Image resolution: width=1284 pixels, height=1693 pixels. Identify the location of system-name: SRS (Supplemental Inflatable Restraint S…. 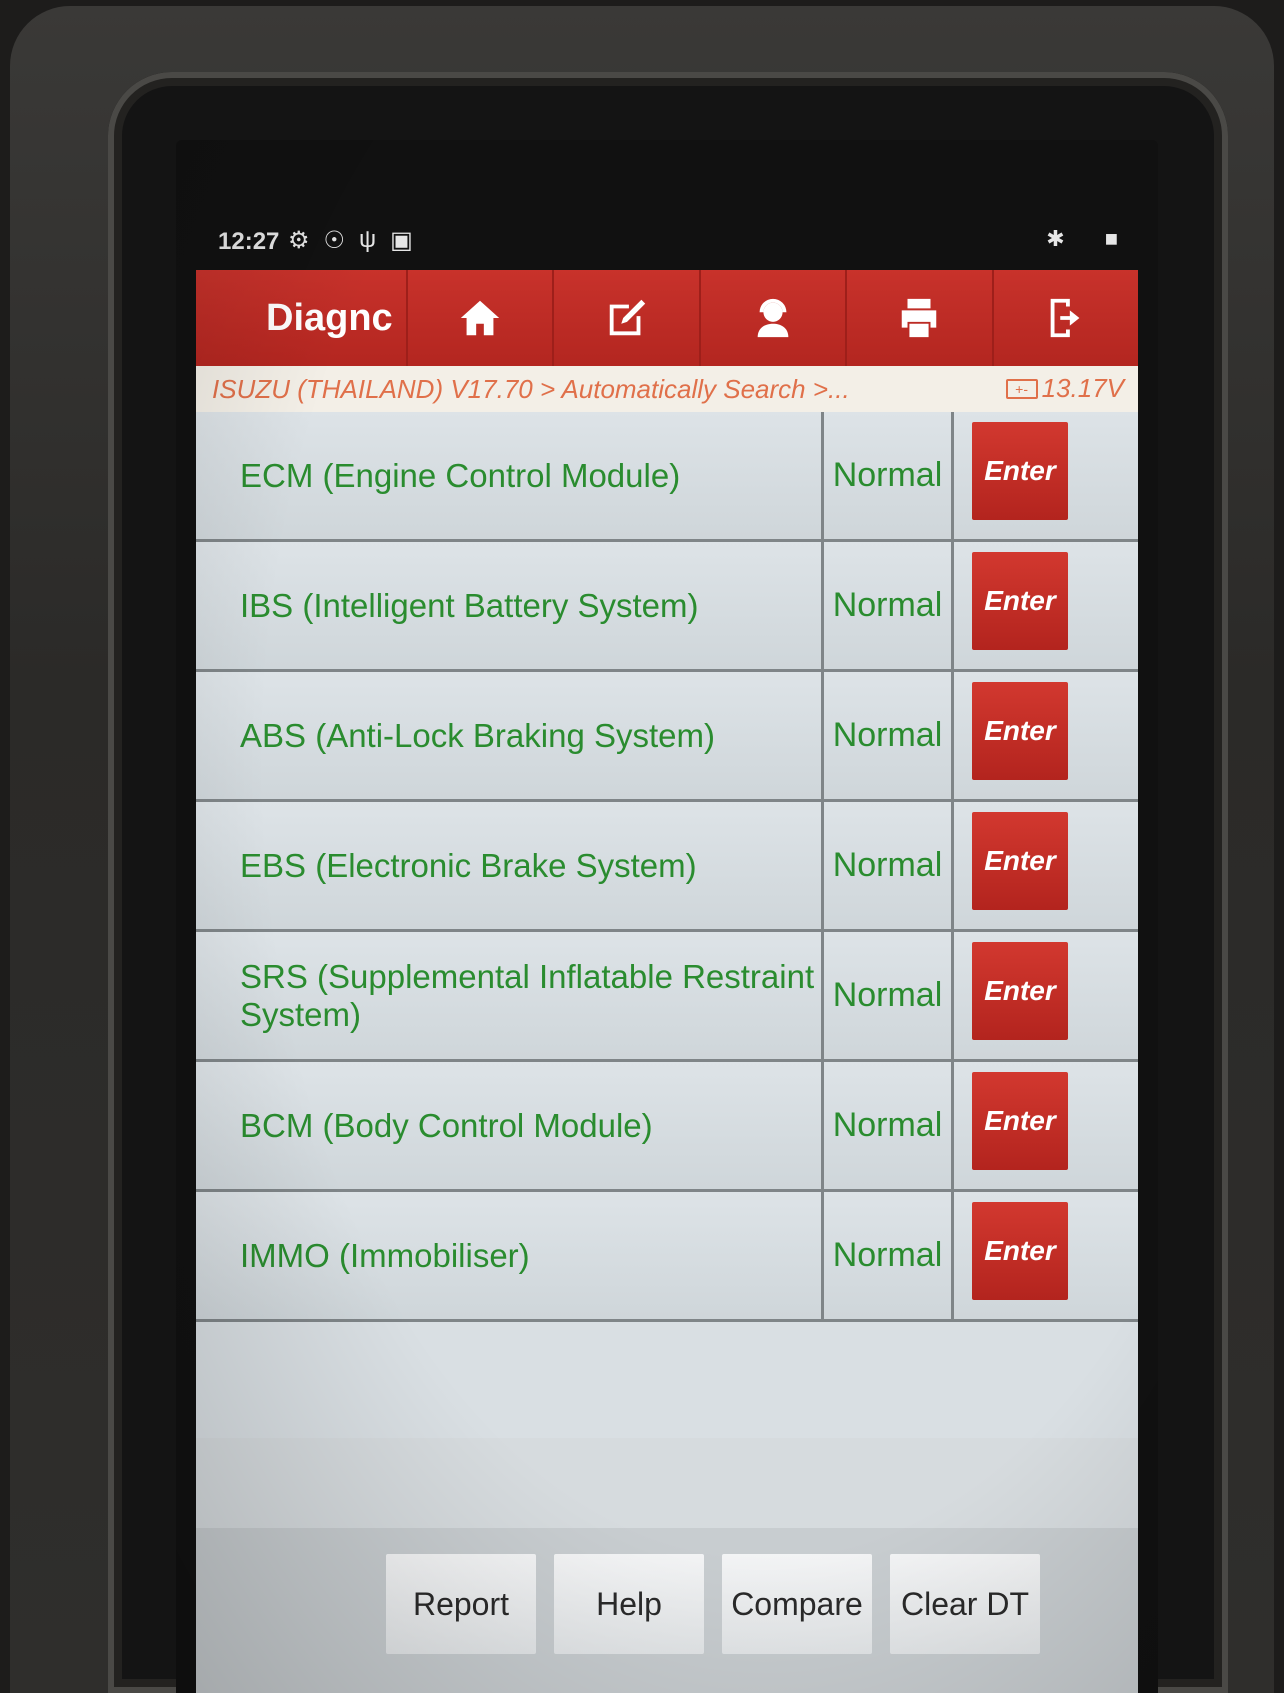
(510, 995).